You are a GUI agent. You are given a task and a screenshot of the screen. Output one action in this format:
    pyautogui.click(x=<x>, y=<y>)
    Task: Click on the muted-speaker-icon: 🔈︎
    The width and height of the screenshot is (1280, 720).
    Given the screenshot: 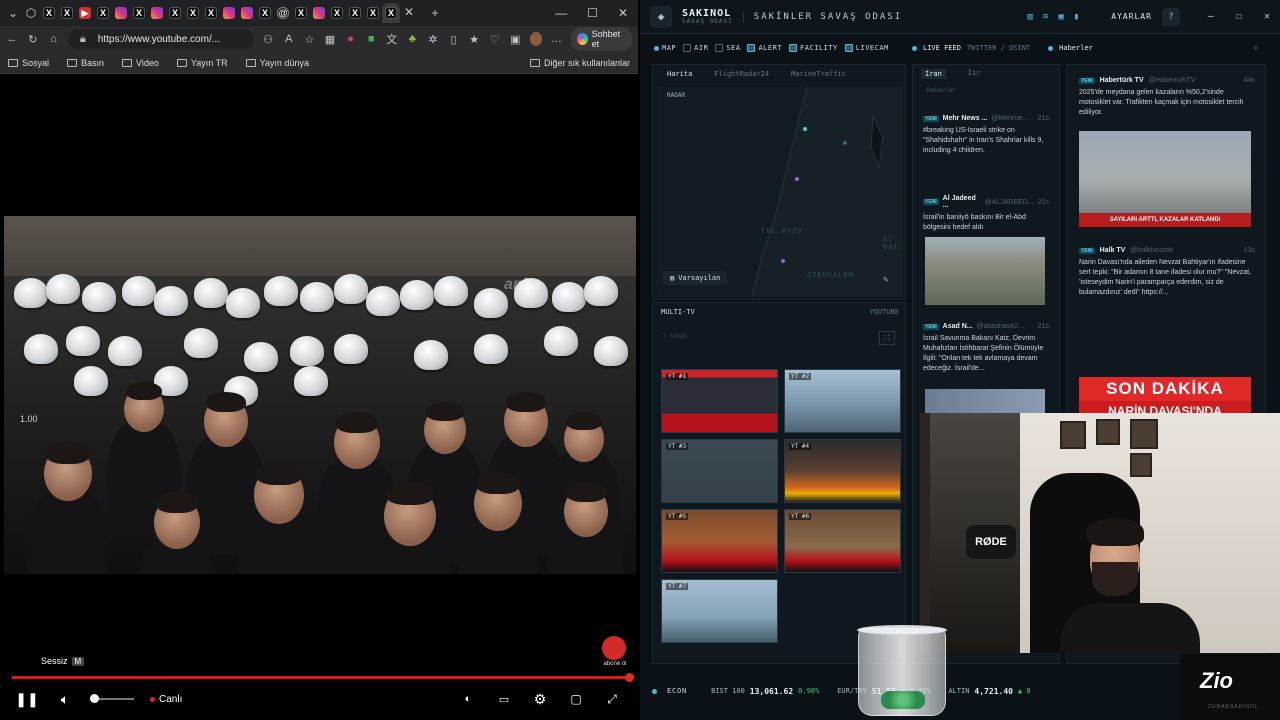 What is the action you would take?
    pyautogui.click(x=65, y=699)
    